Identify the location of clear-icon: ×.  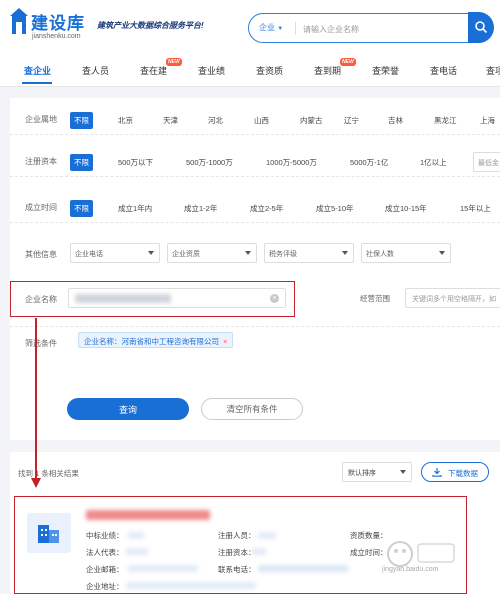
(274, 298).